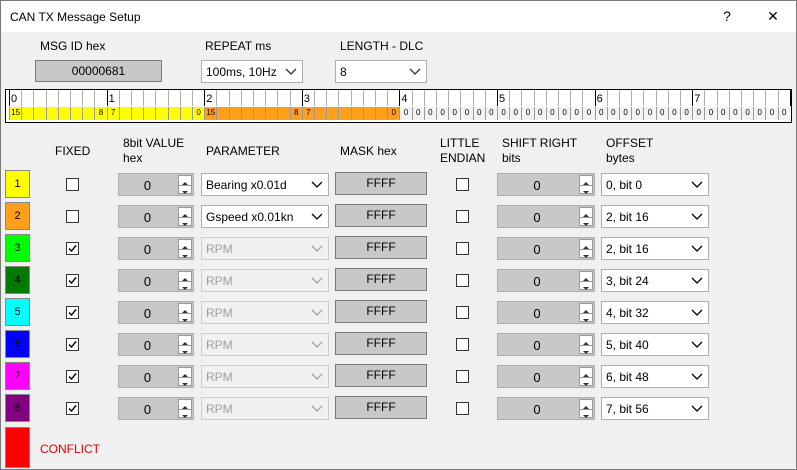  Describe the element at coordinates (655, 376) in the screenshot. I see `offset-select: 6, bit 48` at that location.